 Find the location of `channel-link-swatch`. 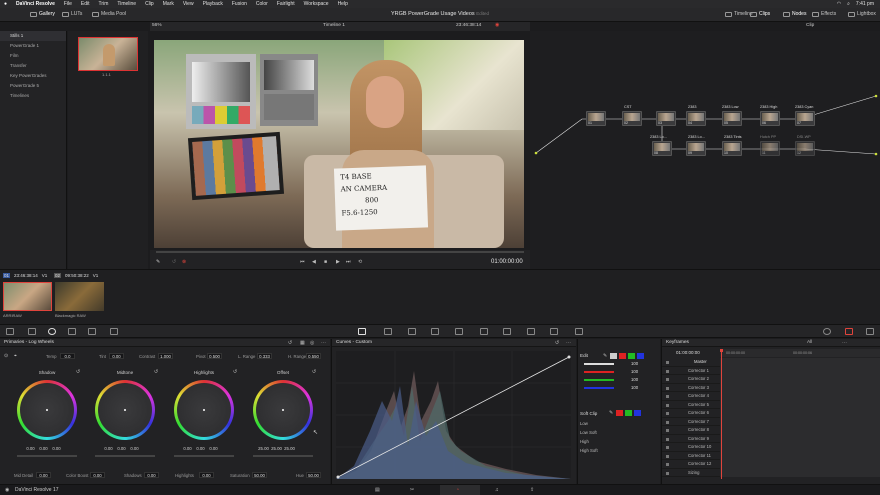

channel-link-swatch is located at coordinates (613, 356).